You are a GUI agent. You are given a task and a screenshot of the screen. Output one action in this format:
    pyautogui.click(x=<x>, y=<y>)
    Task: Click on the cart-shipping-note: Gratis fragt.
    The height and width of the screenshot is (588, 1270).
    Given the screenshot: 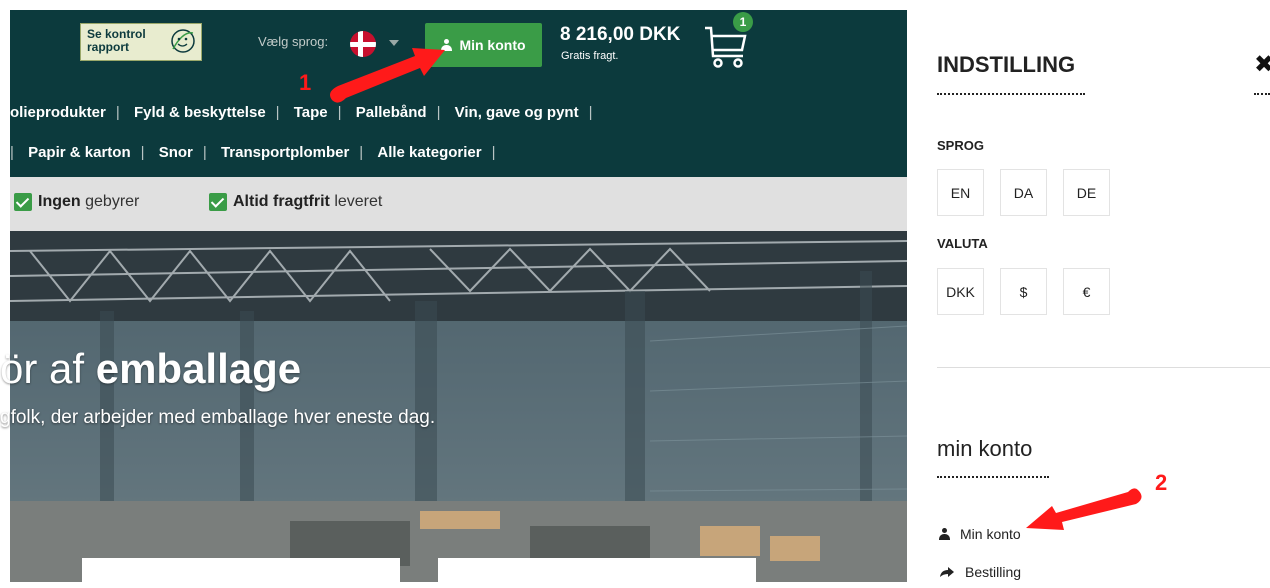 What is the action you would take?
    pyautogui.click(x=590, y=56)
    